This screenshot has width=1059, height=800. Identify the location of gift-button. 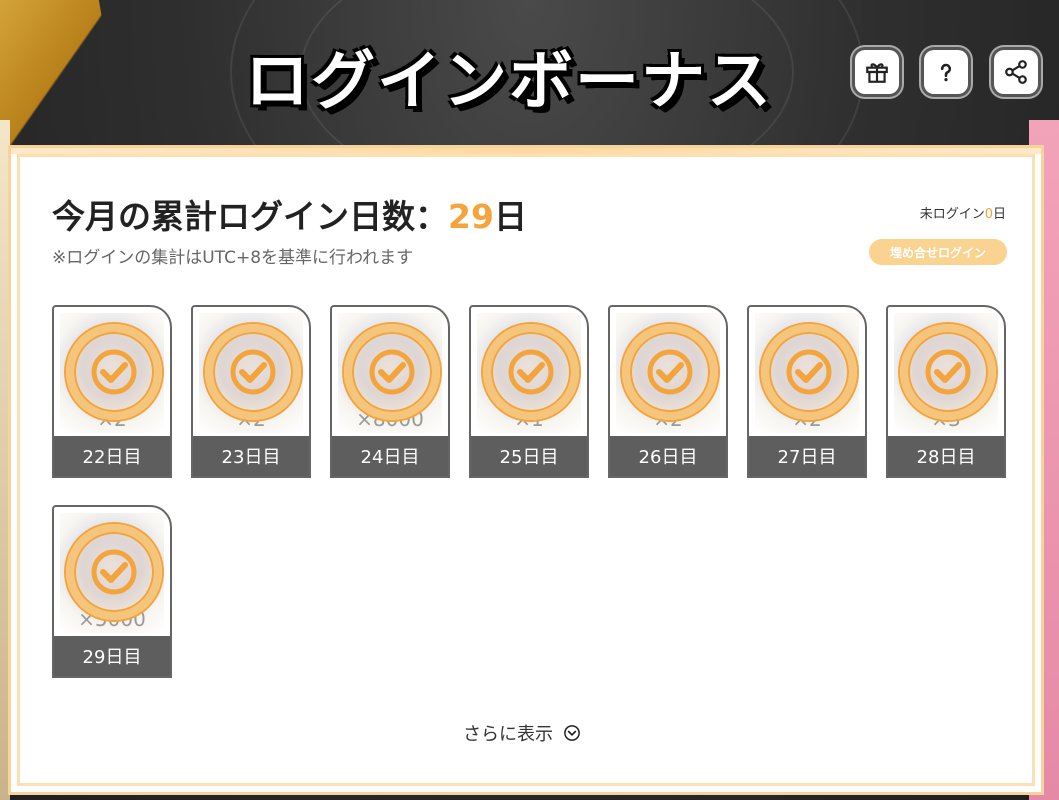
(877, 72).